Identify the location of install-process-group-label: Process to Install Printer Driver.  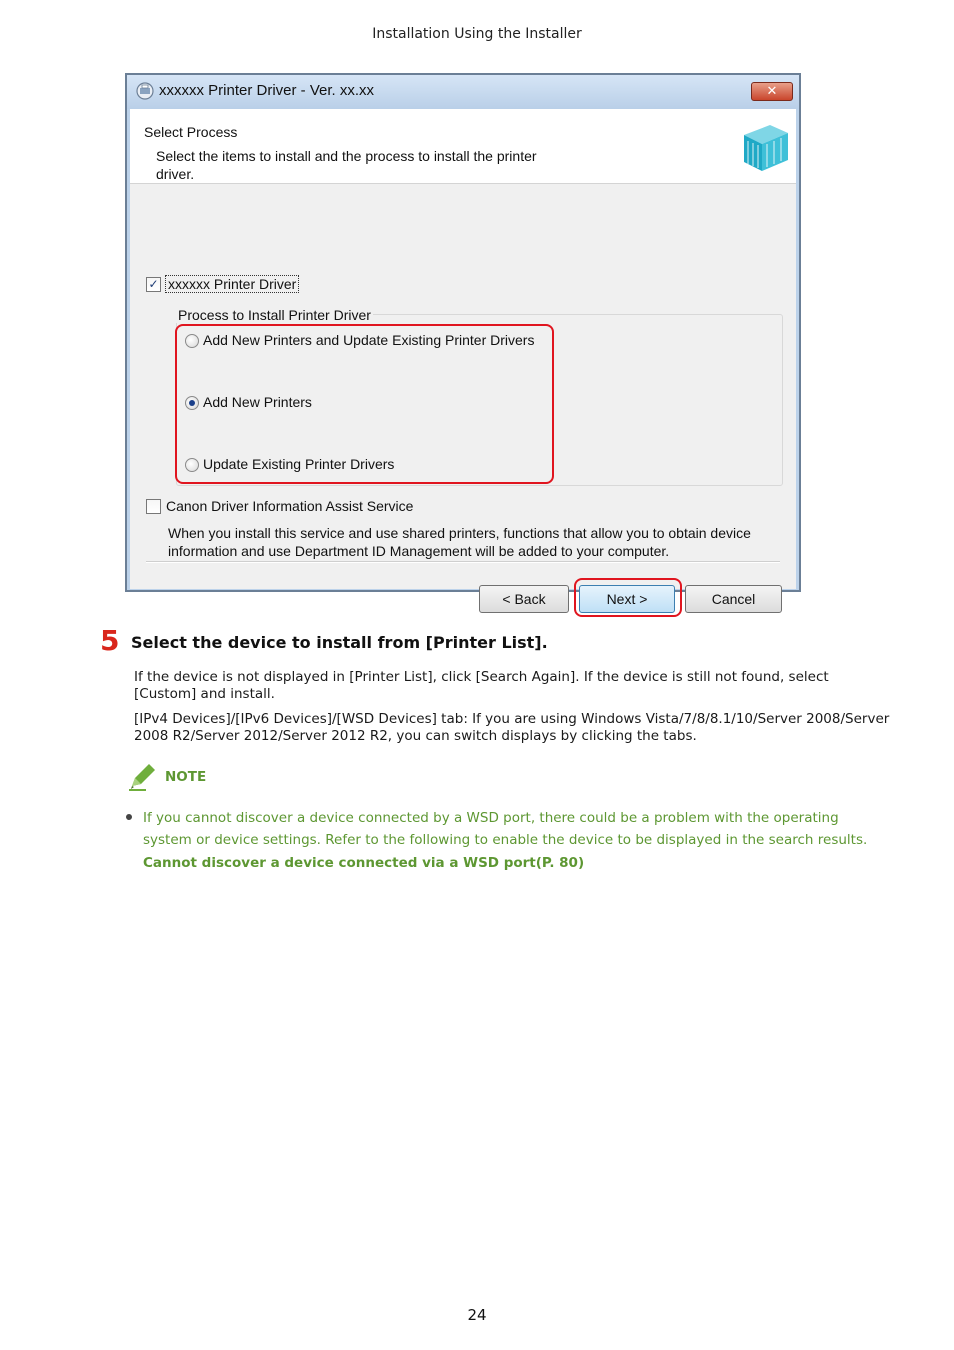
(274, 315).